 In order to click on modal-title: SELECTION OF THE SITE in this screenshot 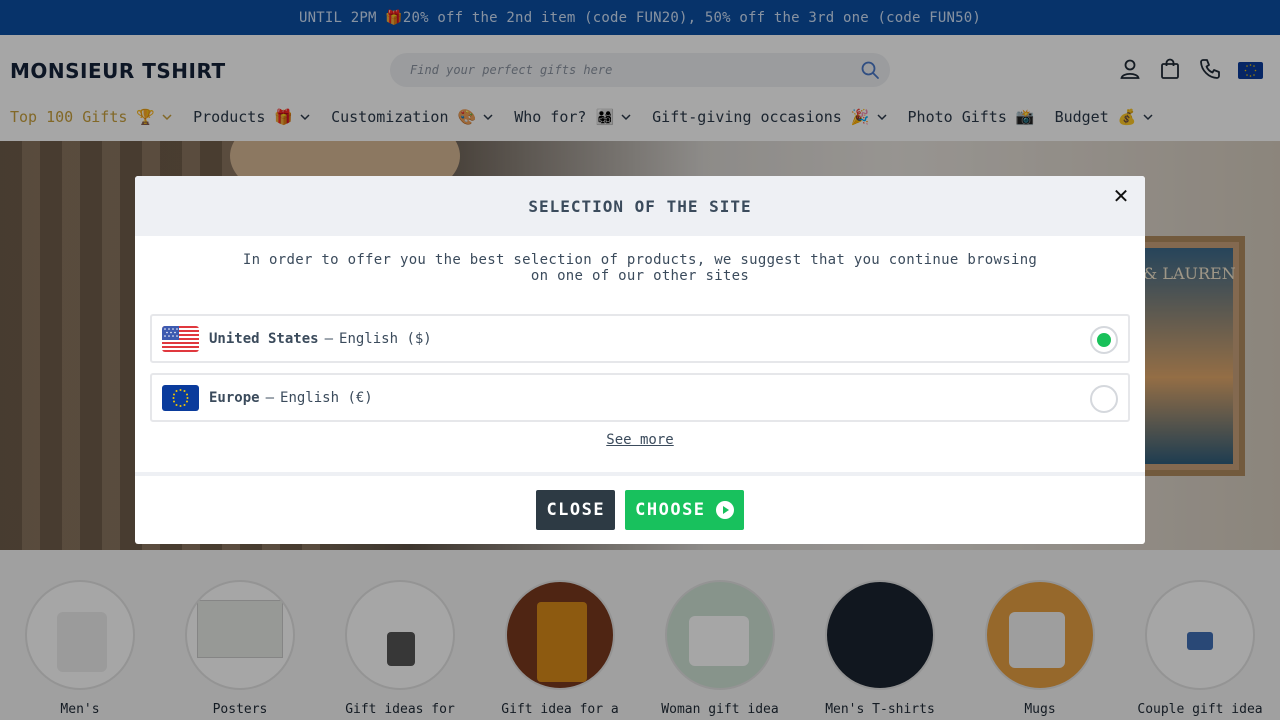, I will do `click(640, 206)`.